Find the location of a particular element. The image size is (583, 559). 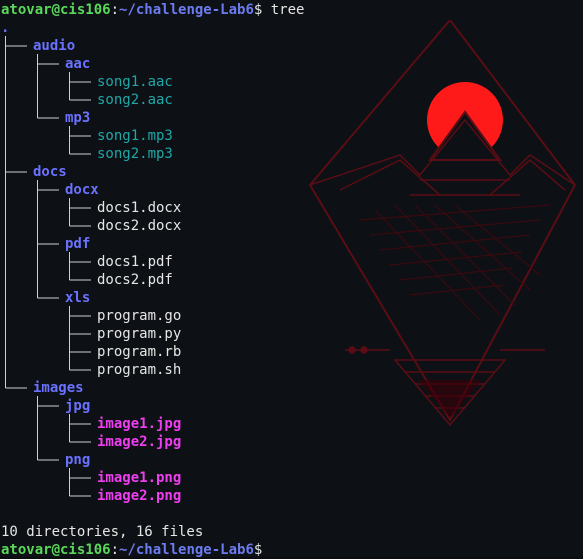

tree-dir-xls: xls is located at coordinates (78, 298).